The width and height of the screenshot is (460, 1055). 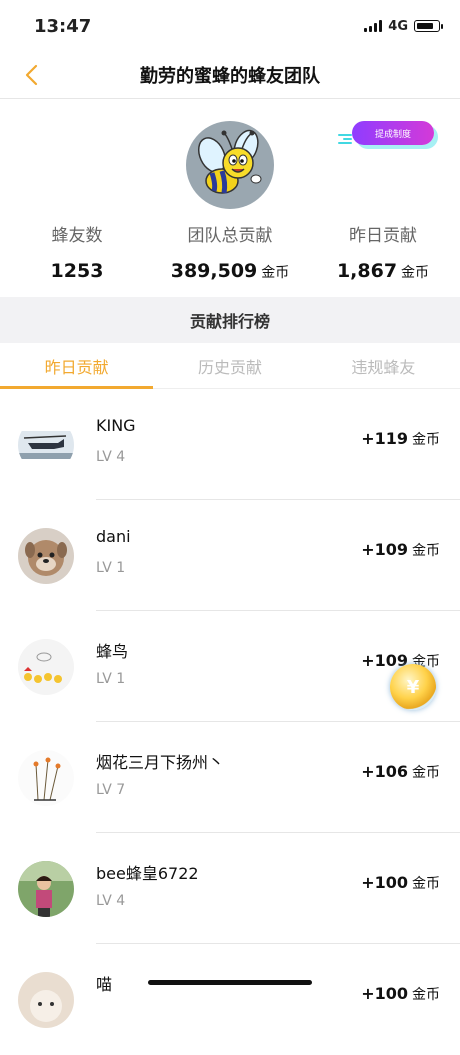 What do you see at coordinates (116, 425) in the screenshot?
I see `member-name: KING` at bounding box center [116, 425].